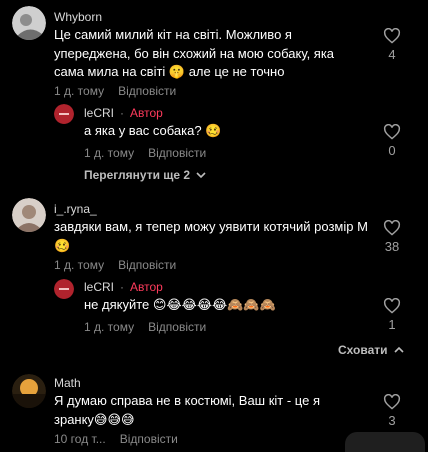  I want to click on view-more-label: Переглянути ще 2, so click(137, 175).